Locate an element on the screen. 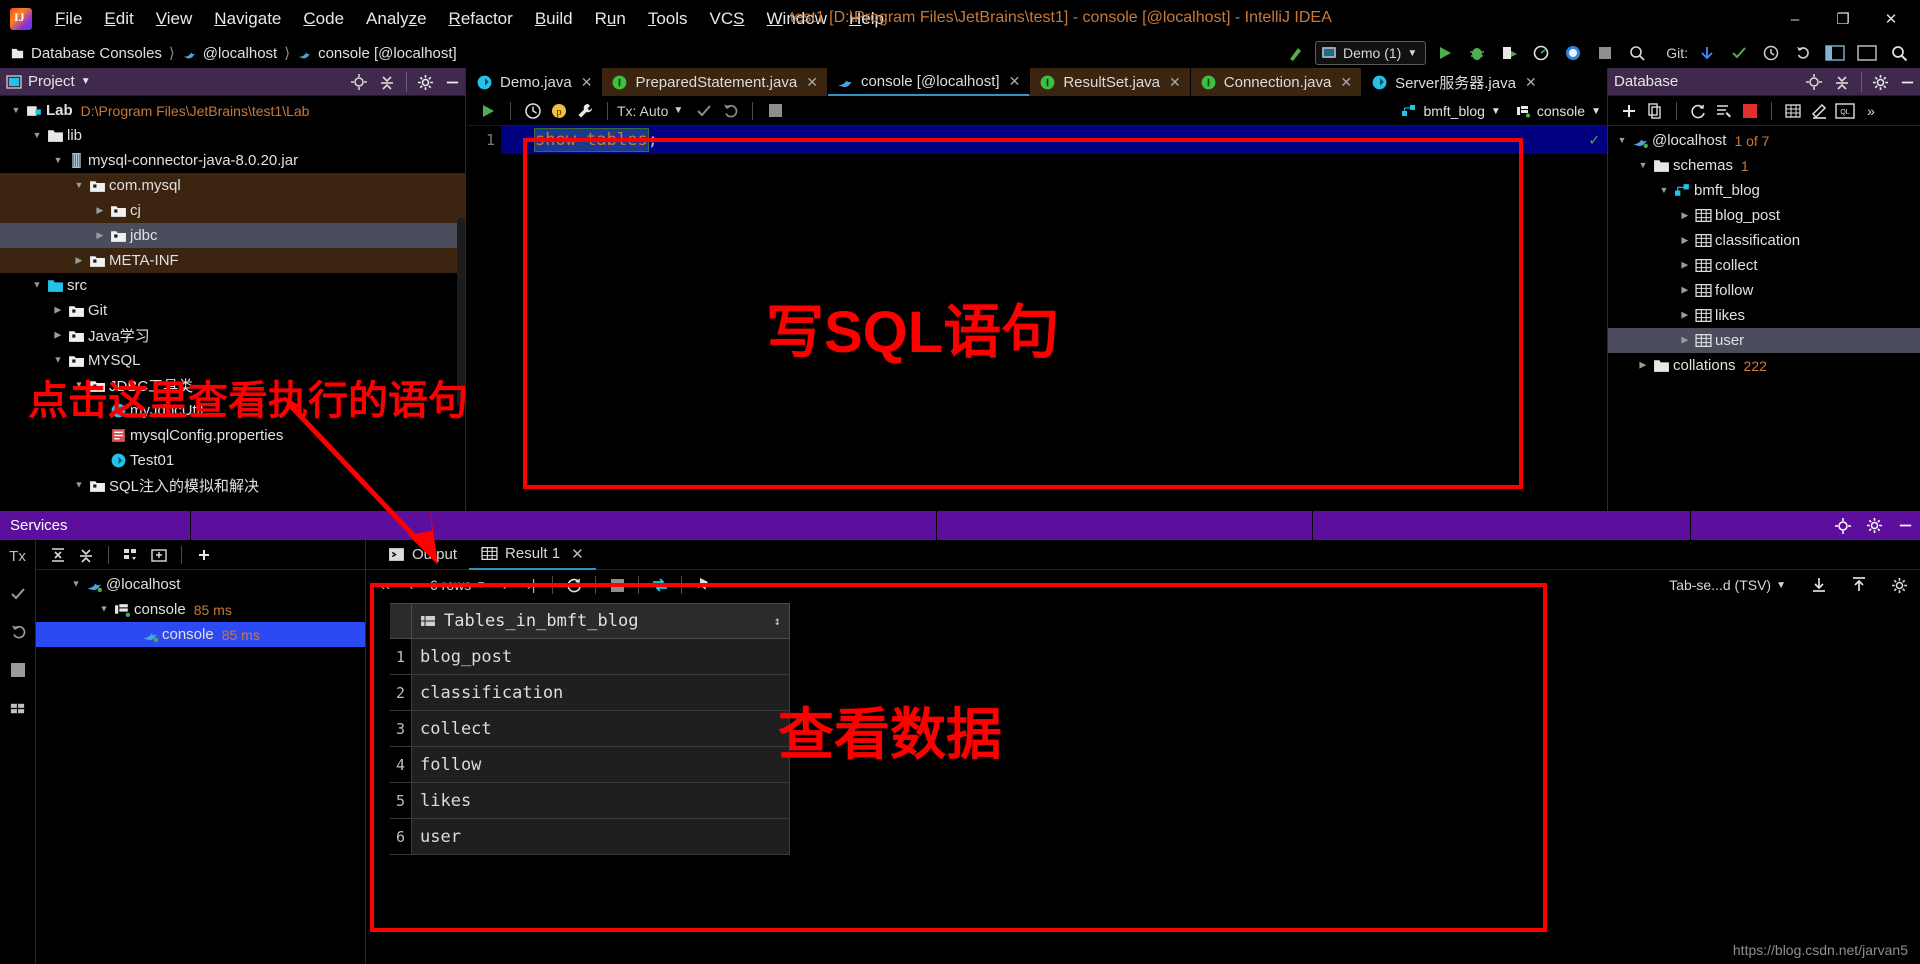 This screenshot has width=1920, height=964. collapse-all-icon-db is located at coordinates (1842, 82).